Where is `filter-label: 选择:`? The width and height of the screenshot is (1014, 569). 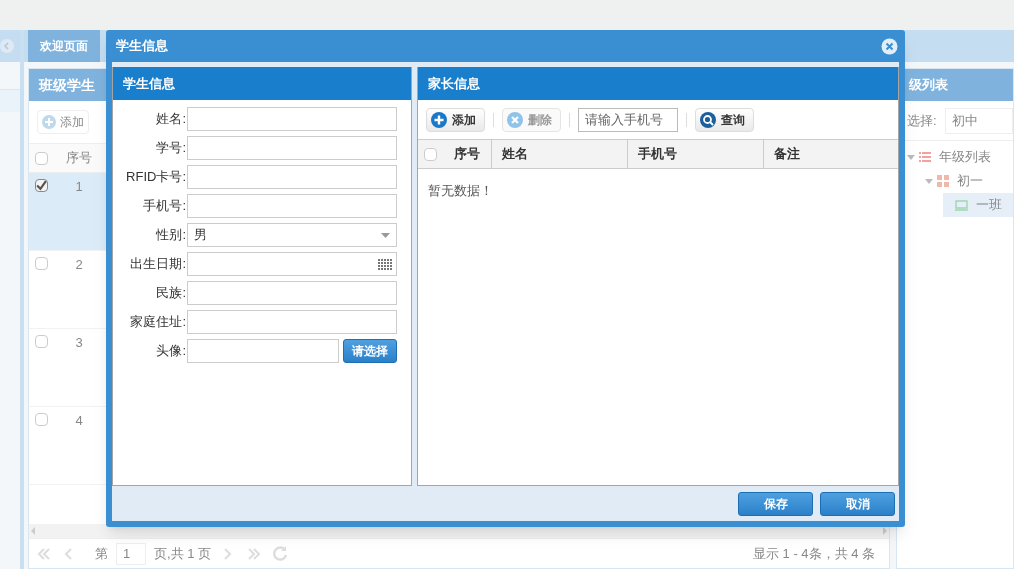
filter-label: 选择: is located at coordinates (922, 120).